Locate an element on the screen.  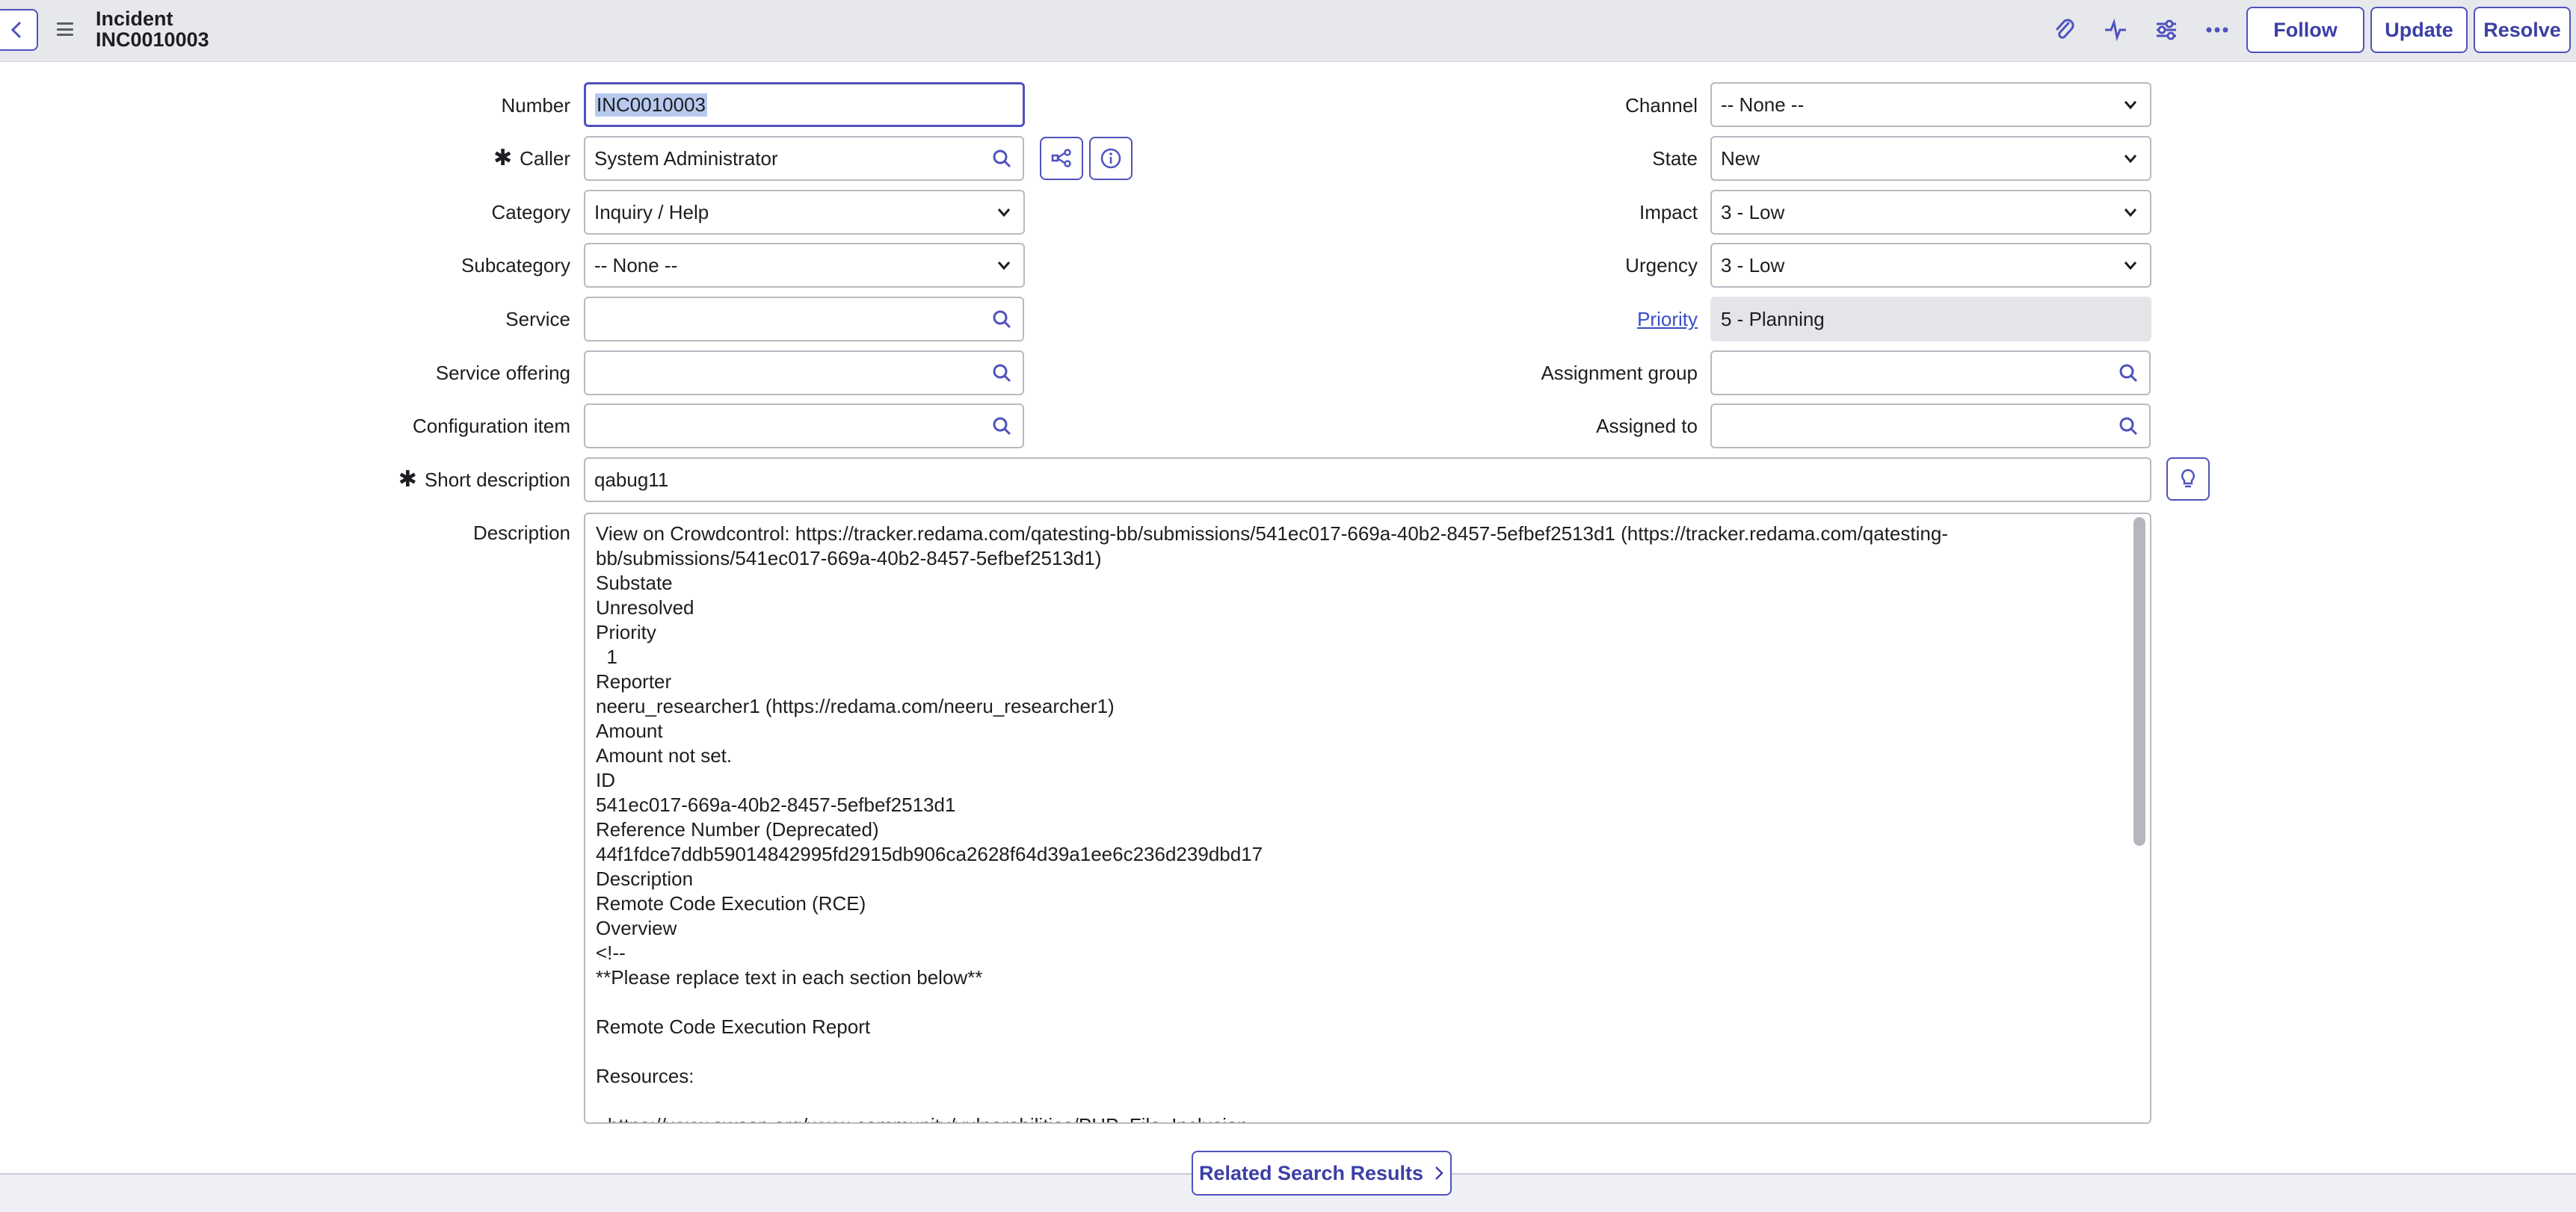
short-description-value: qabug11 is located at coordinates (631, 479).